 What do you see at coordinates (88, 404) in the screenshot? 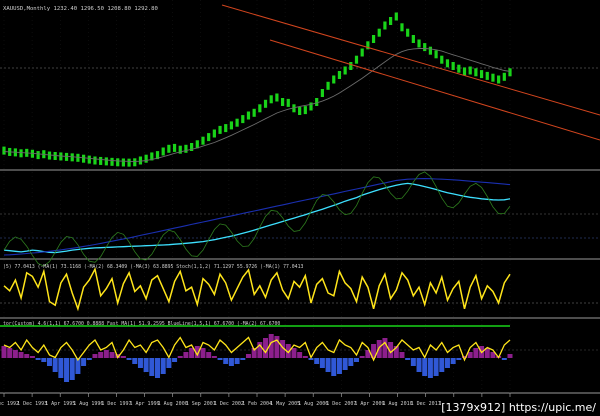
I see `x-tick-label: 1 Aug 1996` at bounding box center [88, 404].